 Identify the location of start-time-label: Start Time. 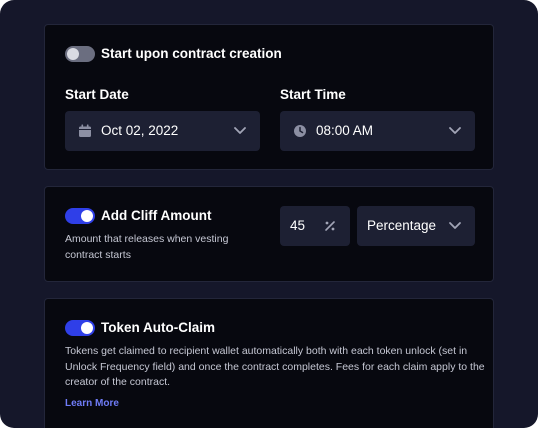
(313, 94).